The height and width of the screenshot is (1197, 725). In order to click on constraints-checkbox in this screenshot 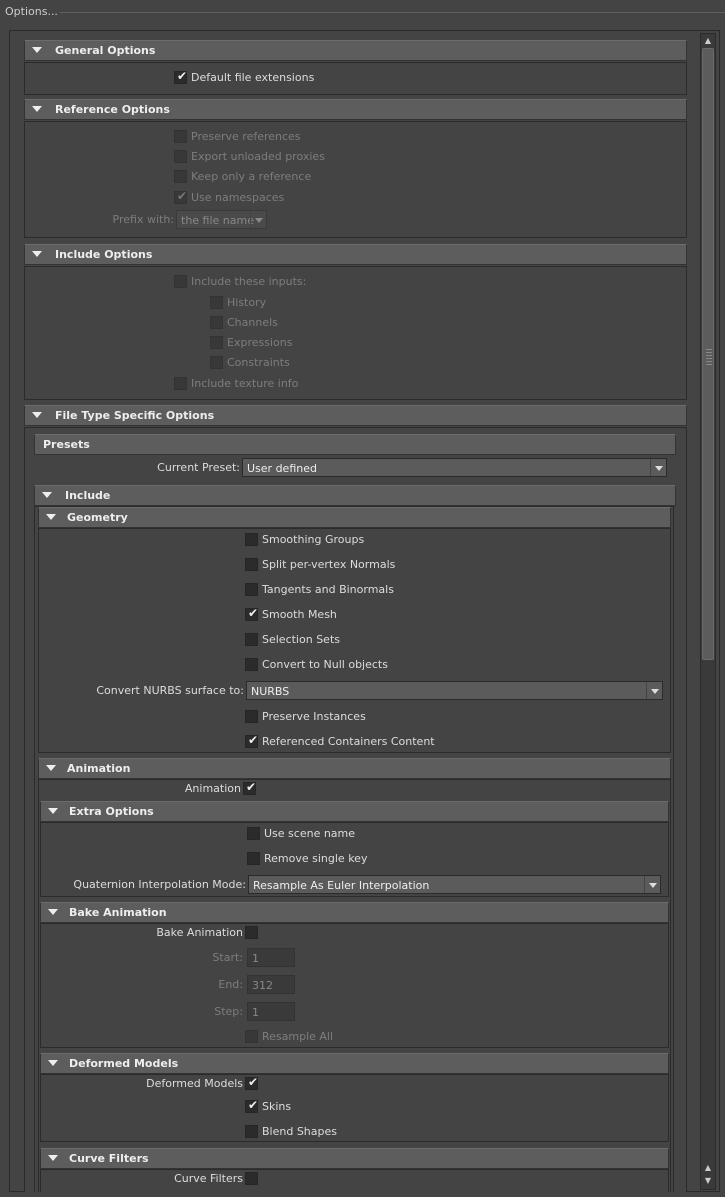, I will do `click(216, 362)`.